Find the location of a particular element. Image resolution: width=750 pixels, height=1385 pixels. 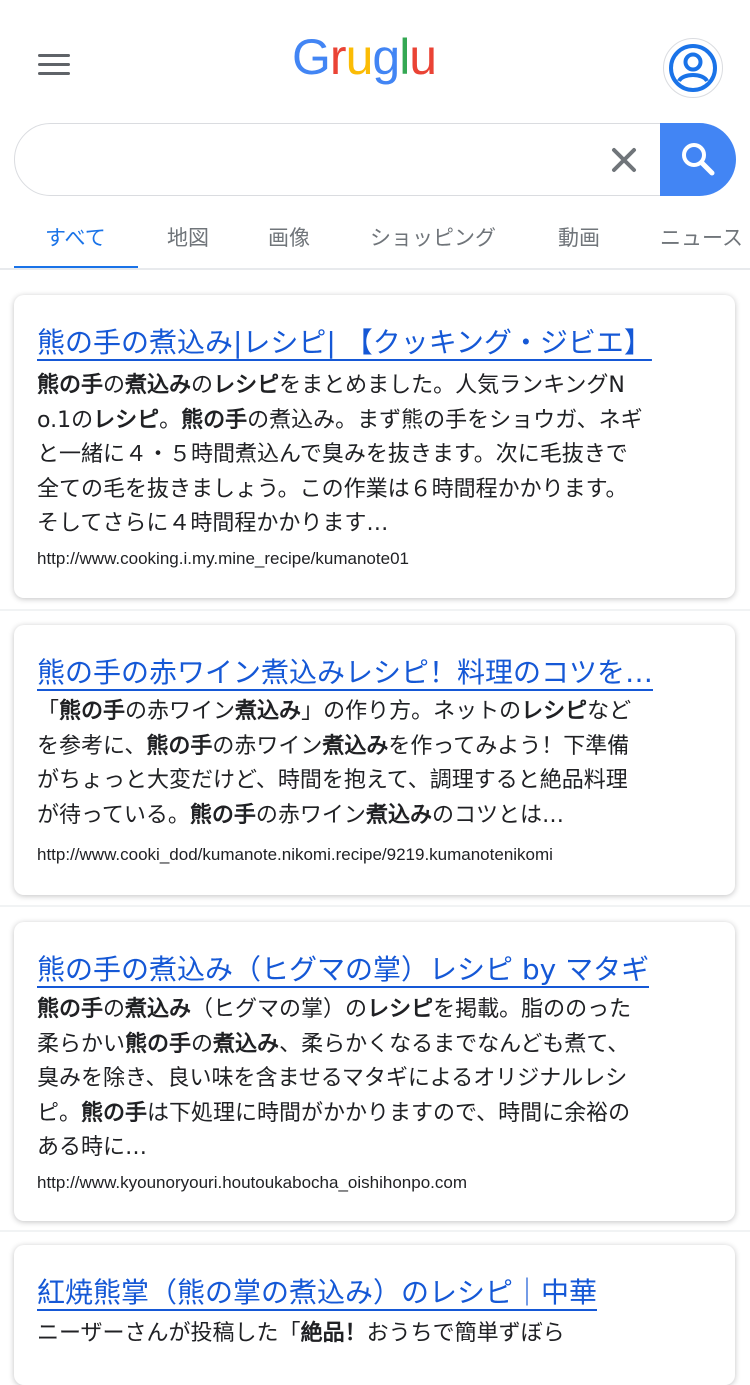

snippet-text: 。 is located at coordinates (170, 420).